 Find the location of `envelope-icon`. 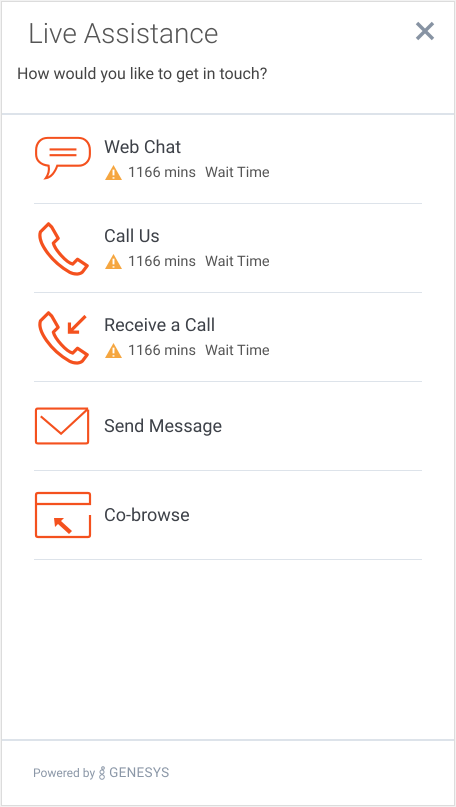

envelope-icon is located at coordinates (63, 426).